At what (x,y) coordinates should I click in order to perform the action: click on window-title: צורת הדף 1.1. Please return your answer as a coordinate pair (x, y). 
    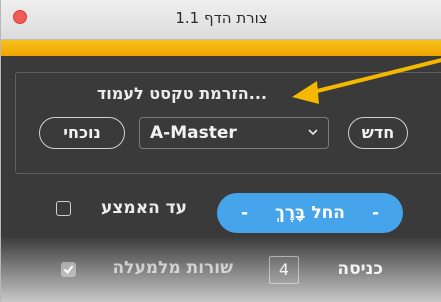
    Looking at the image, I should click on (221, 18).